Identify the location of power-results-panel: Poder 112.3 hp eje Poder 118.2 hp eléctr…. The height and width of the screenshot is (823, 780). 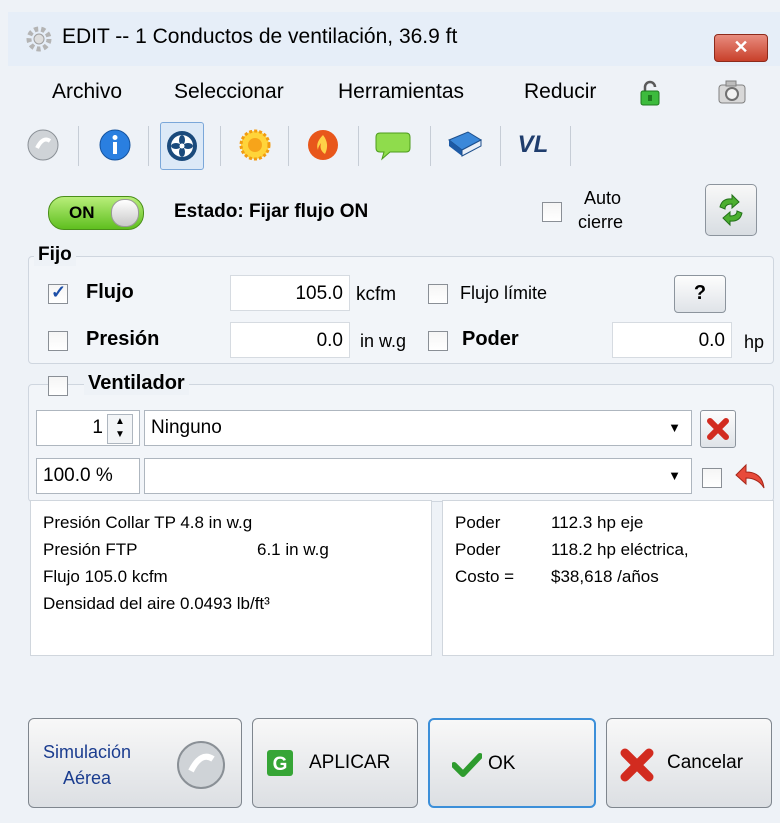
(608, 578).